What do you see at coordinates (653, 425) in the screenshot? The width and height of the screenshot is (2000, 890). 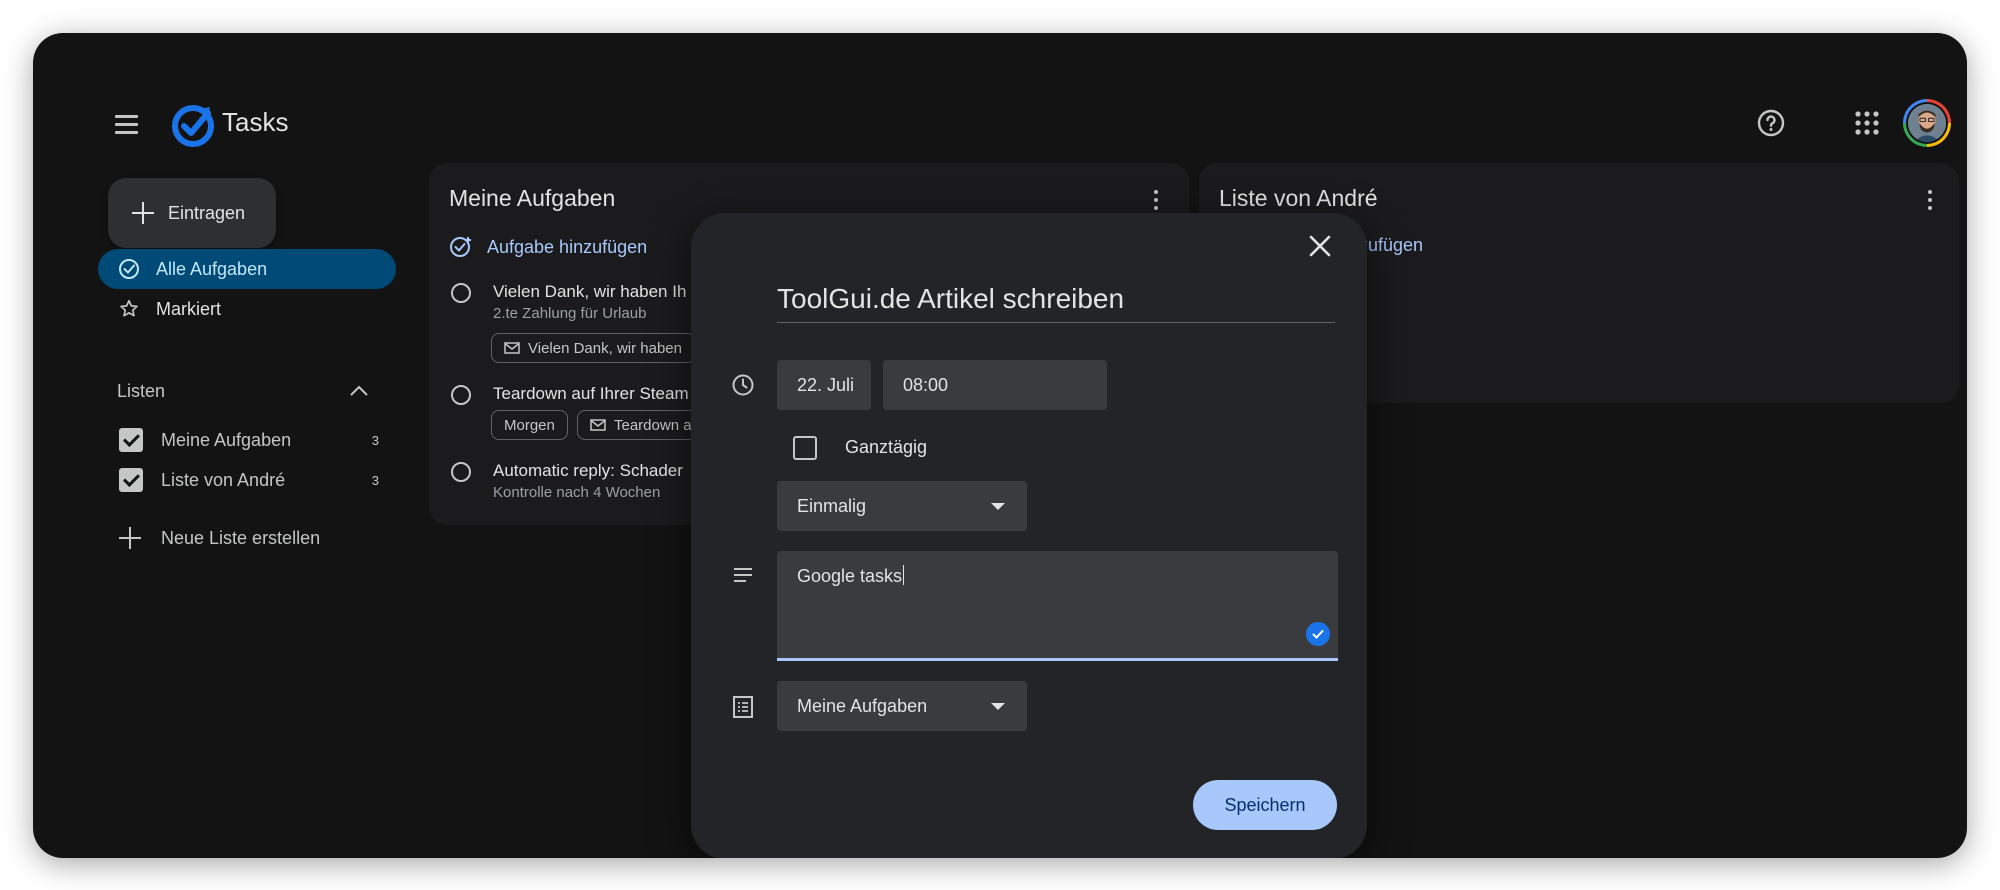 I see `chip-label: Teardown a` at bounding box center [653, 425].